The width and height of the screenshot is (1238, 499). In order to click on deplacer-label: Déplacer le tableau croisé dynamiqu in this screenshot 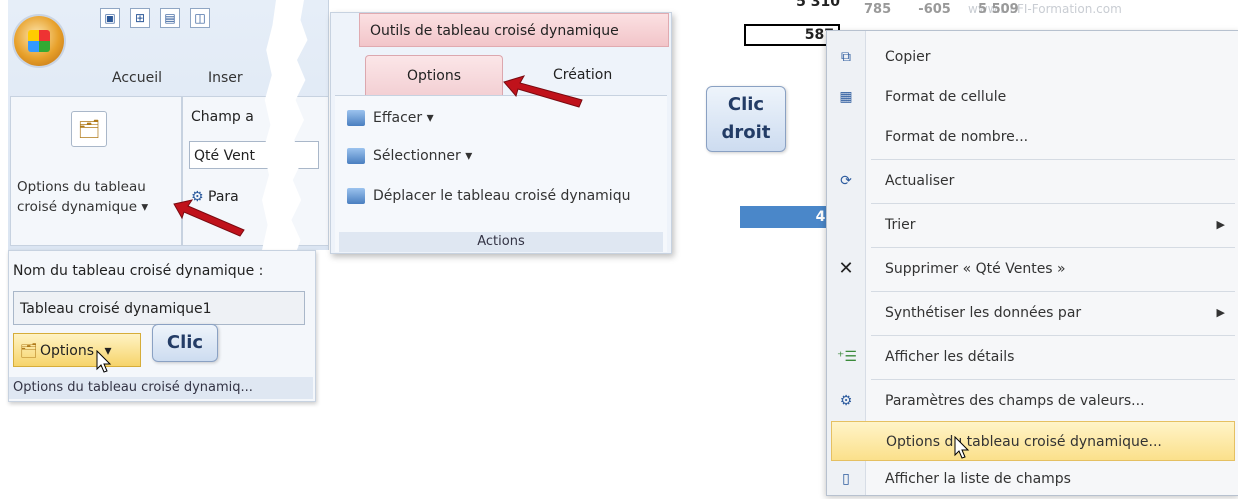, I will do `click(502, 196)`.